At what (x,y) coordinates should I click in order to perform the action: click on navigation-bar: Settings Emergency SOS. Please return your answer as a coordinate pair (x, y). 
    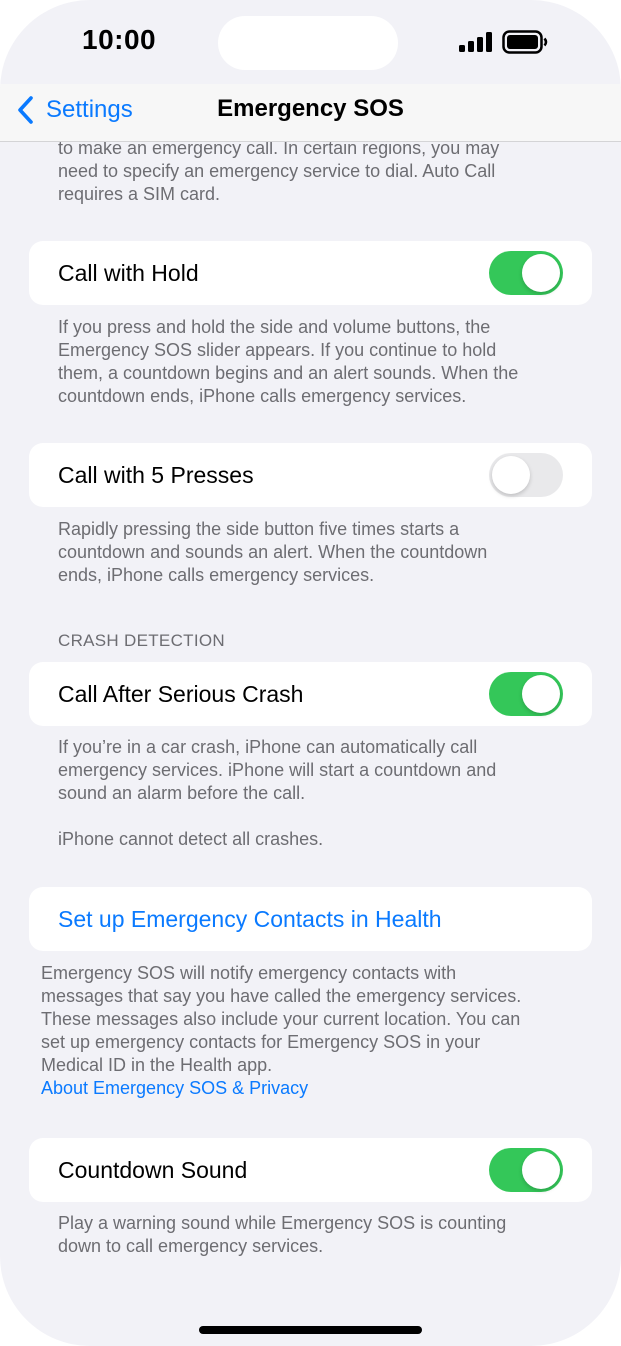
    Looking at the image, I should click on (310, 113).